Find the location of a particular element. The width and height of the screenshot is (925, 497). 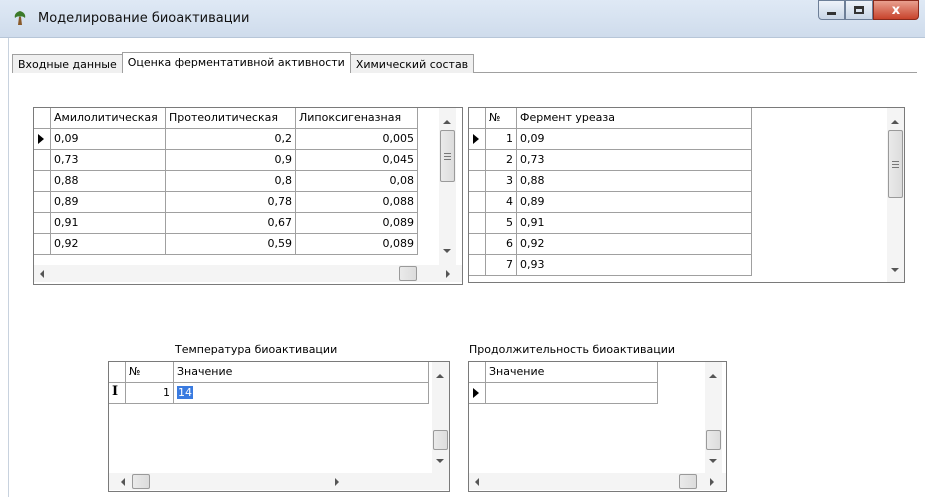

table-cell: 0,2 is located at coordinates (231, 139).